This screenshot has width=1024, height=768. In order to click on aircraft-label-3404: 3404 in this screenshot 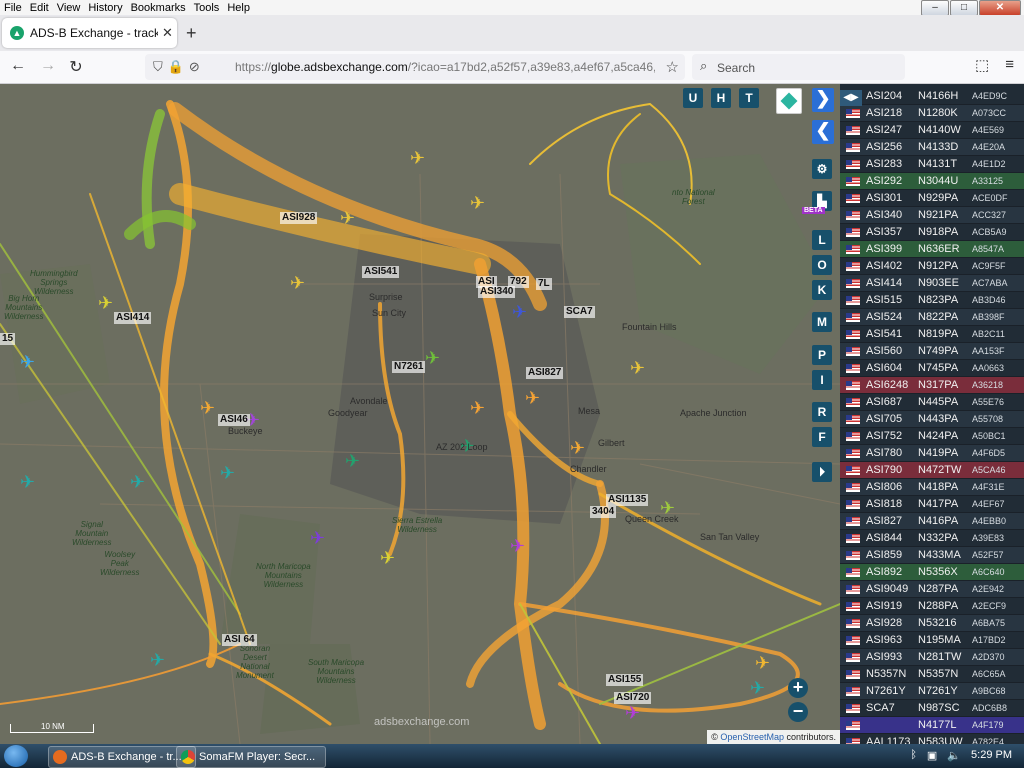, I will do `click(603, 512)`.